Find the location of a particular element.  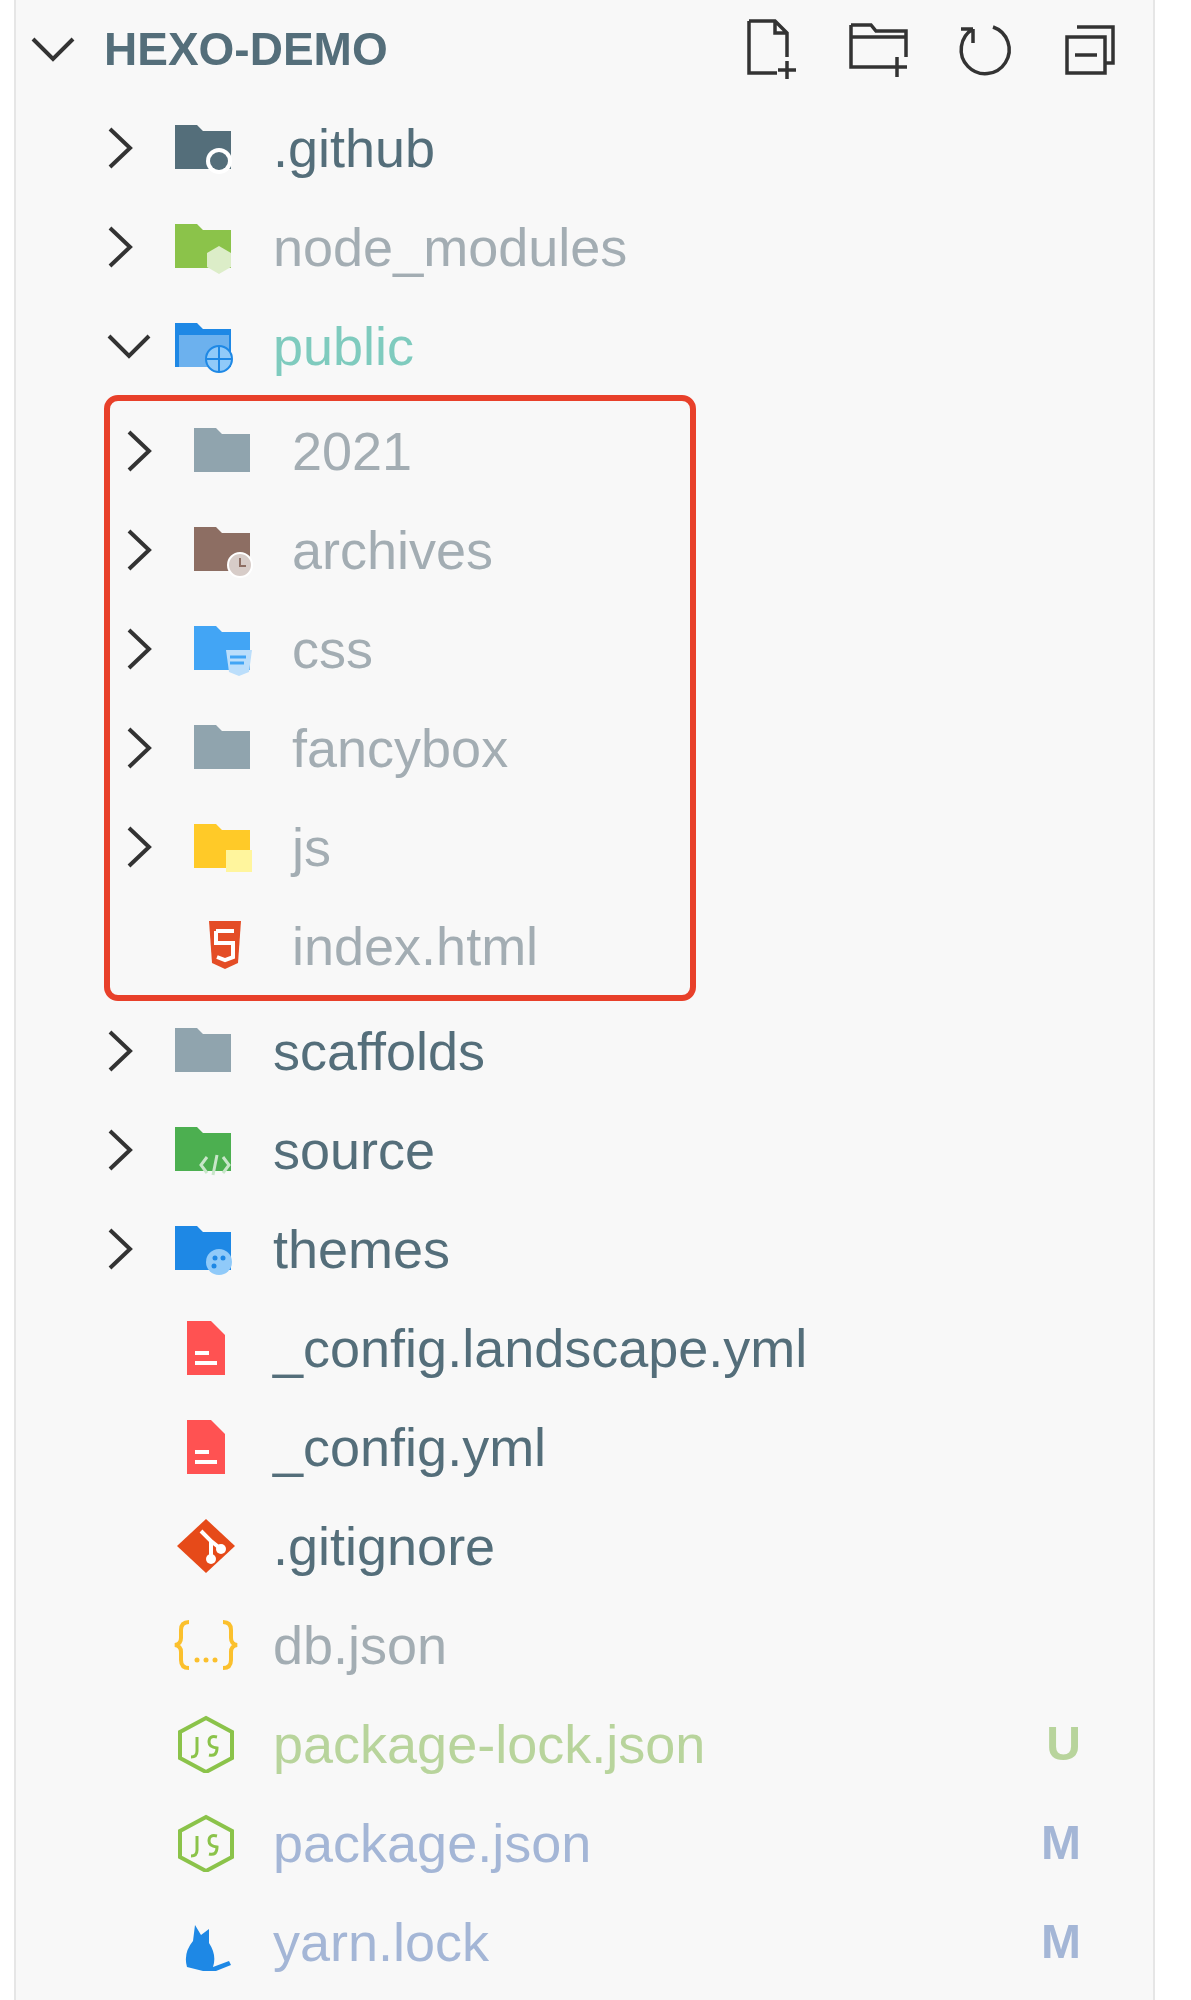

chevron-down-icon is located at coordinates (53, 49).